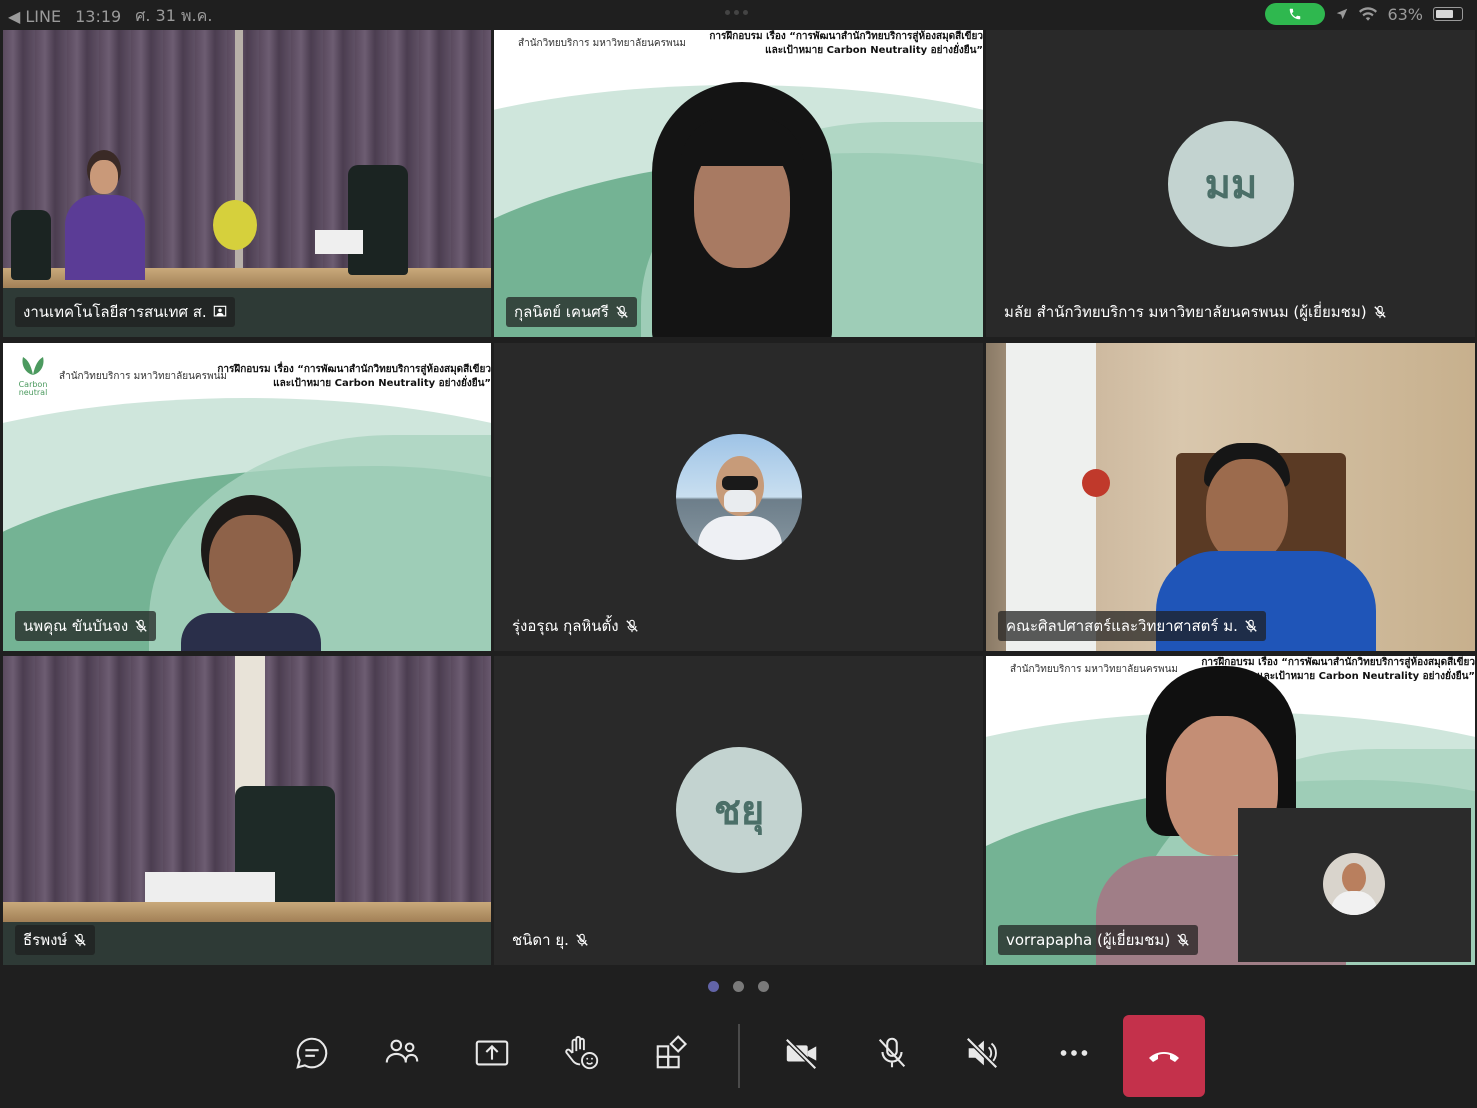  I want to click on apps-button, so click(672, 1053).